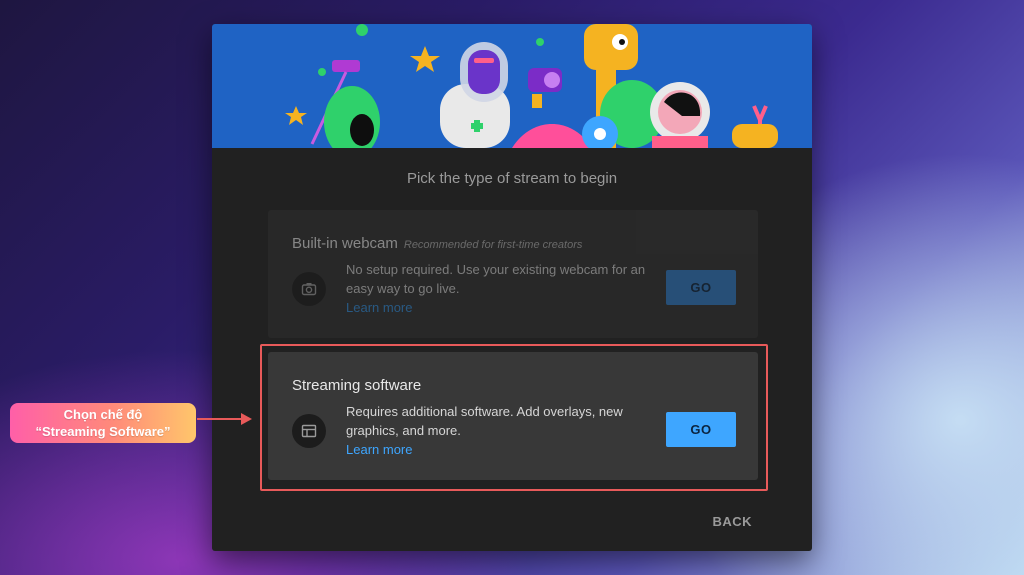  Describe the element at coordinates (309, 289) in the screenshot. I see `camera-icon` at that location.